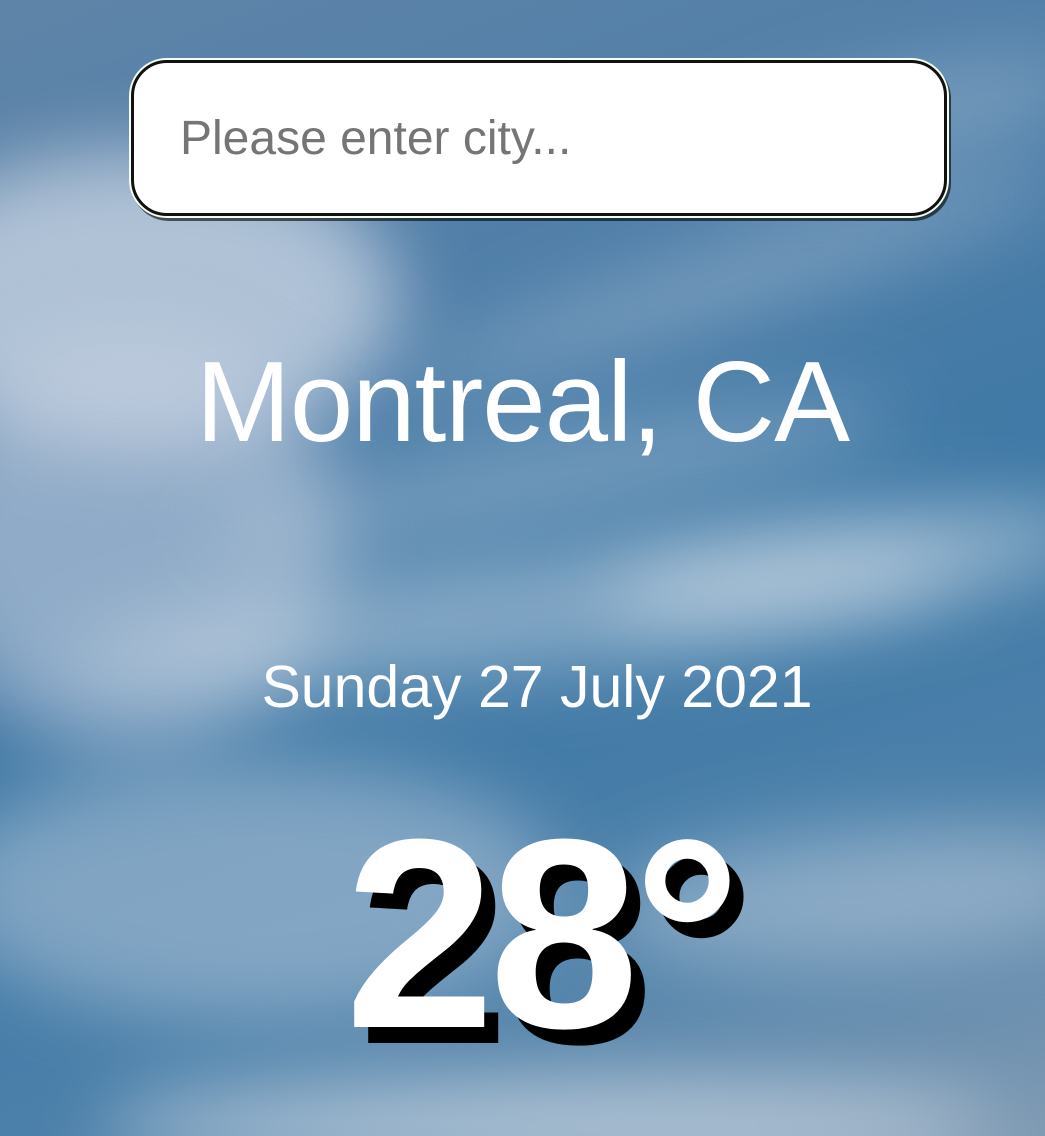  Describe the element at coordinates (539, 138) in the screenshot. I see `city-search-input` at that location.